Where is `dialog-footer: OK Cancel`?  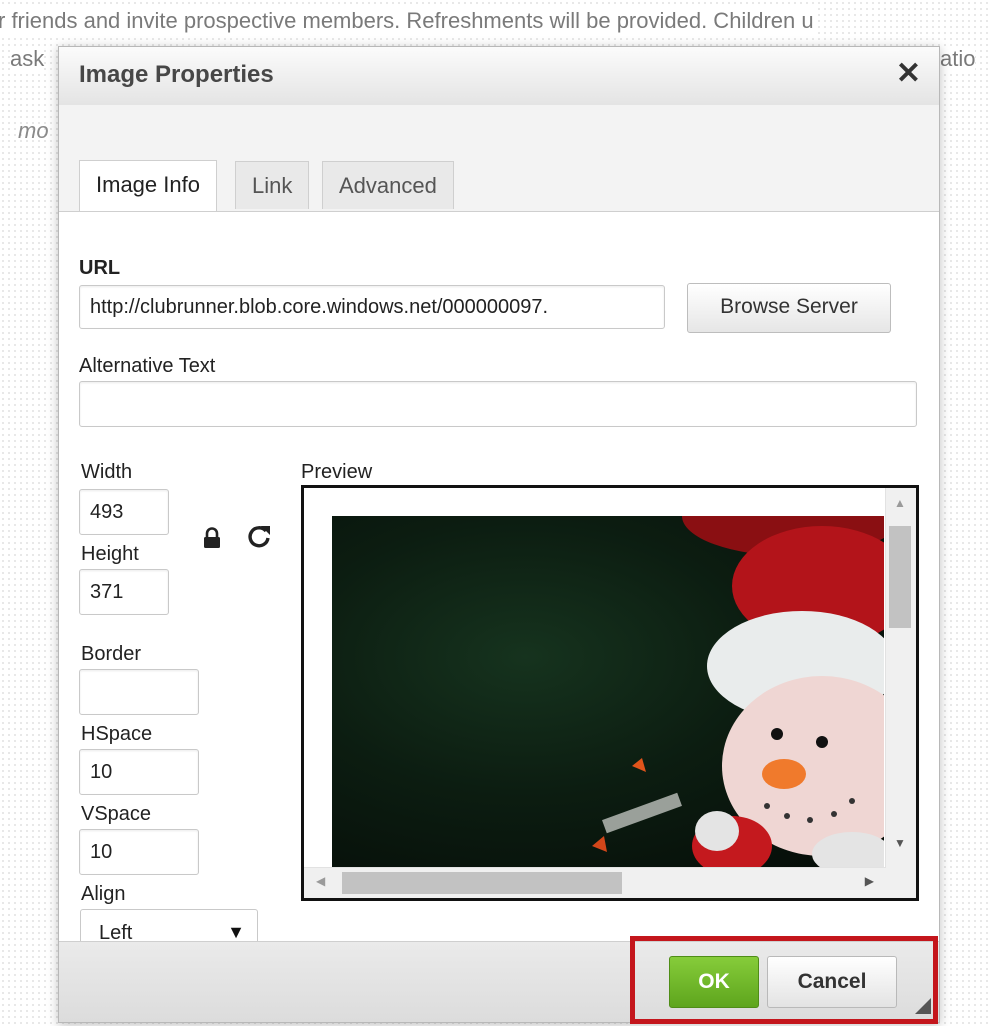
dialog-footer: OK Cancel is located at coordinates (499, 981).